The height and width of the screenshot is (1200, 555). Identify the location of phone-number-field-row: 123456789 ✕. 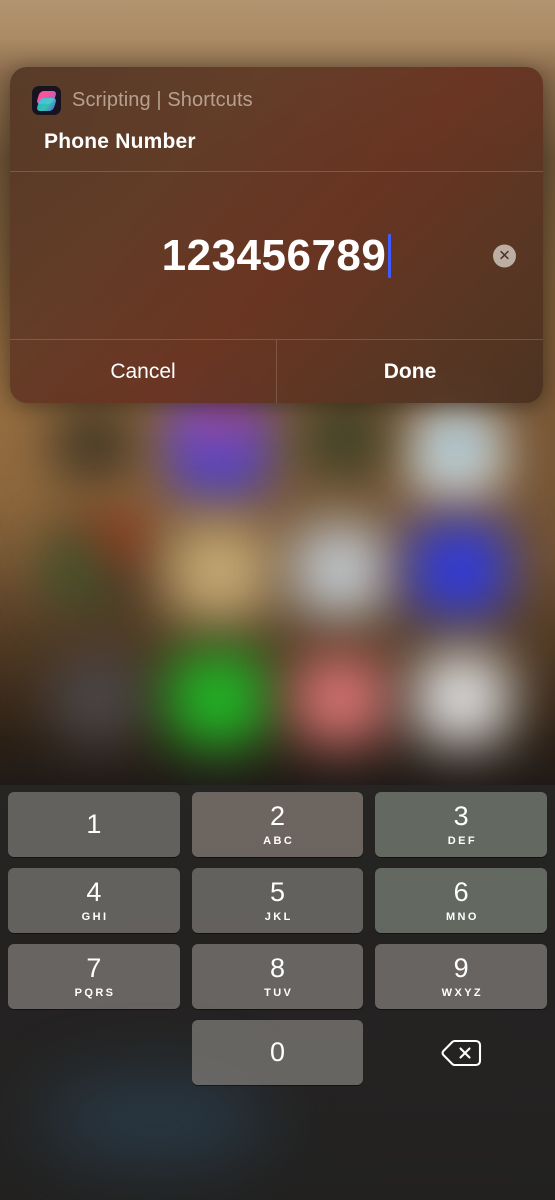
(276, 255).